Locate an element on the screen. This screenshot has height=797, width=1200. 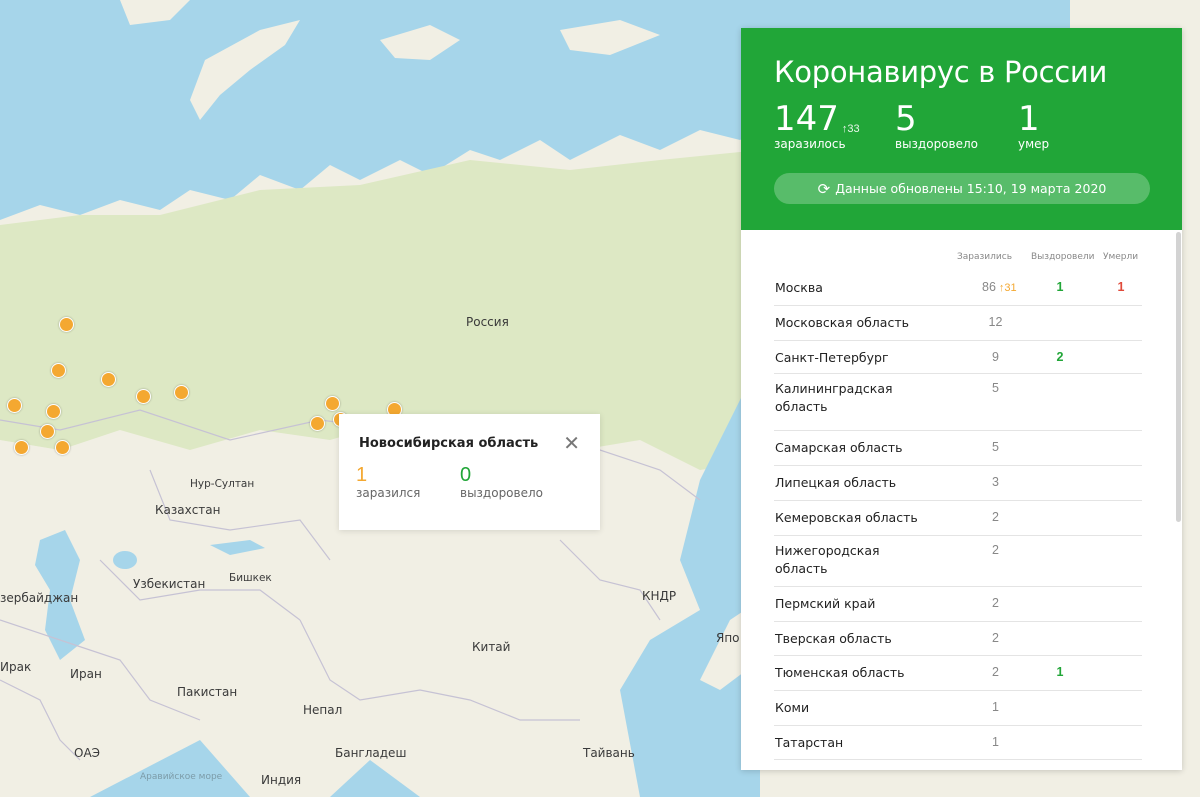
popup-infected-value: 1 is located at coordinates (362, 475).